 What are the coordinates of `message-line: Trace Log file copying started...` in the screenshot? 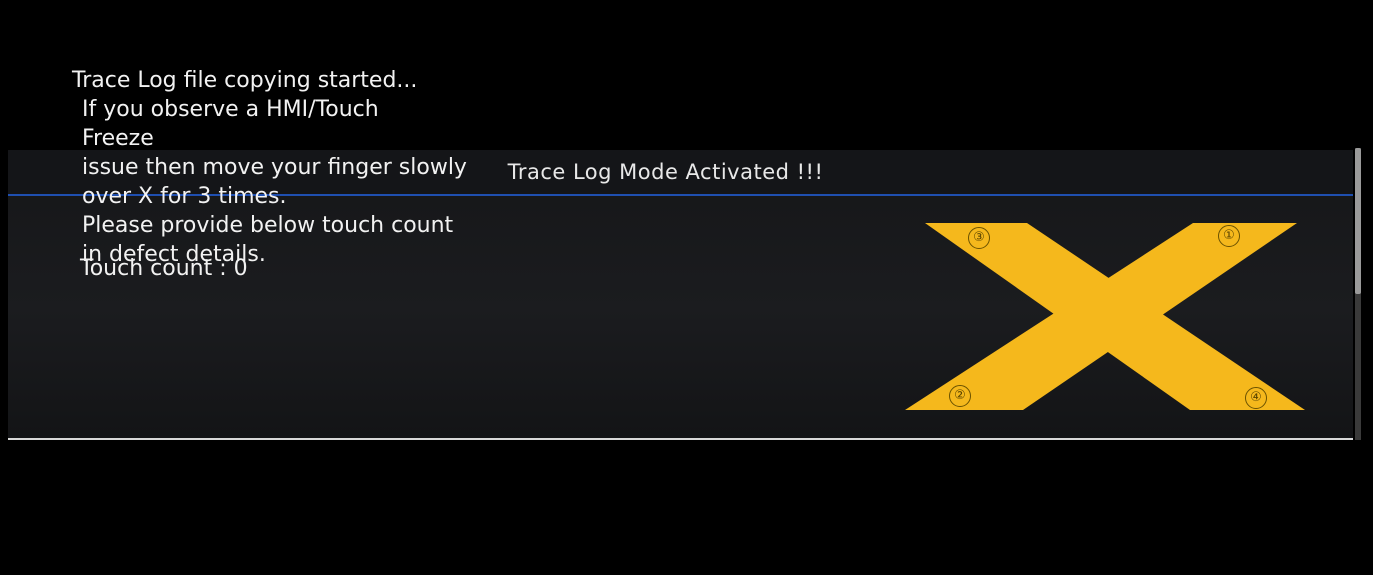 It's located at (245, 80).